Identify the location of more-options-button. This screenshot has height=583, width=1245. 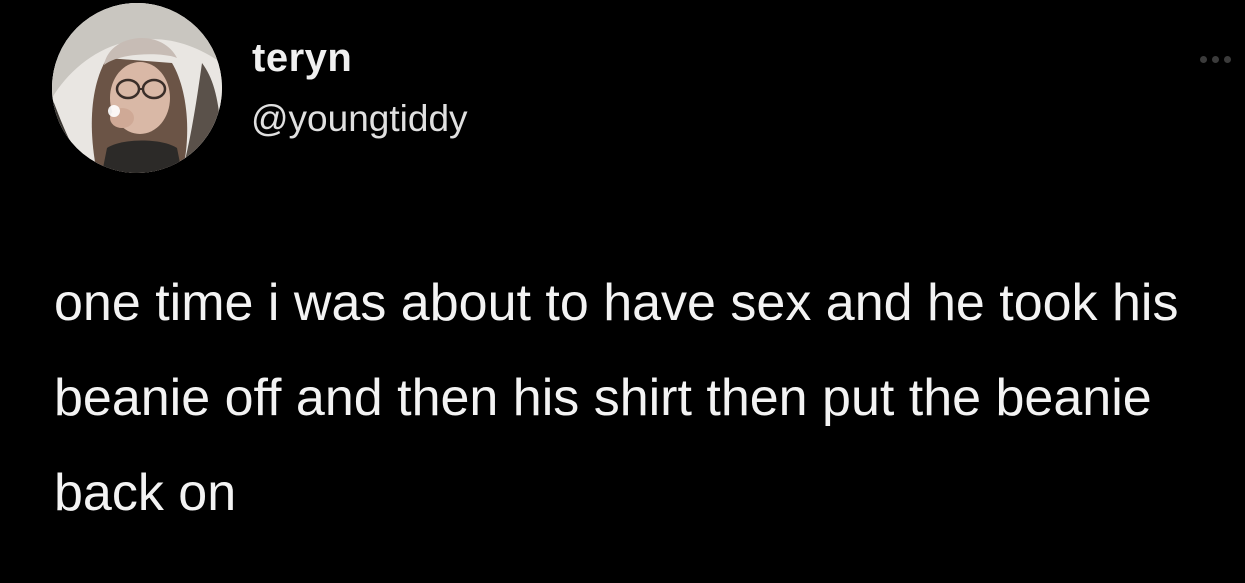
(1215, 59).